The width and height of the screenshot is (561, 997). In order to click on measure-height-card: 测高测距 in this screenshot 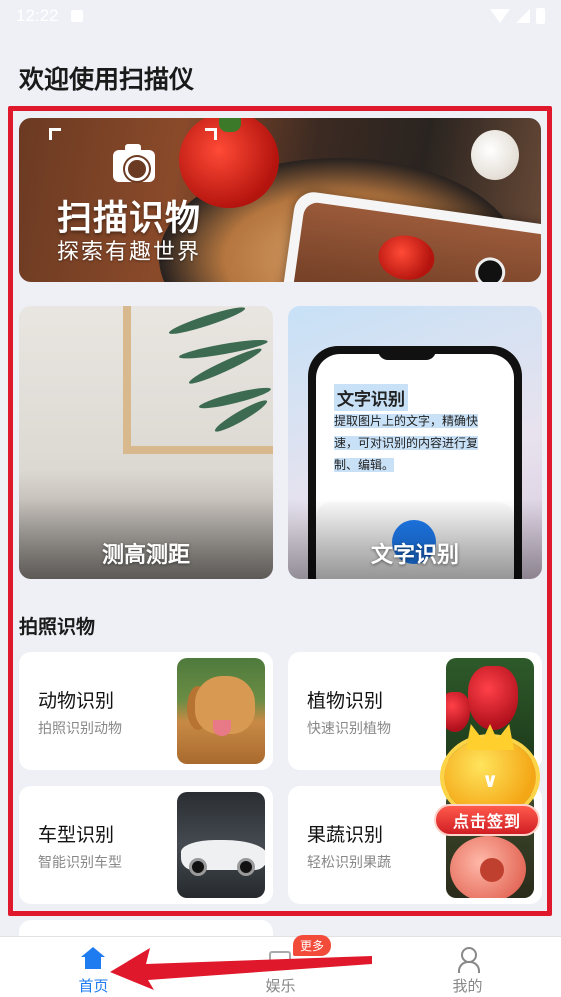, I will do `click(146, 442)`.